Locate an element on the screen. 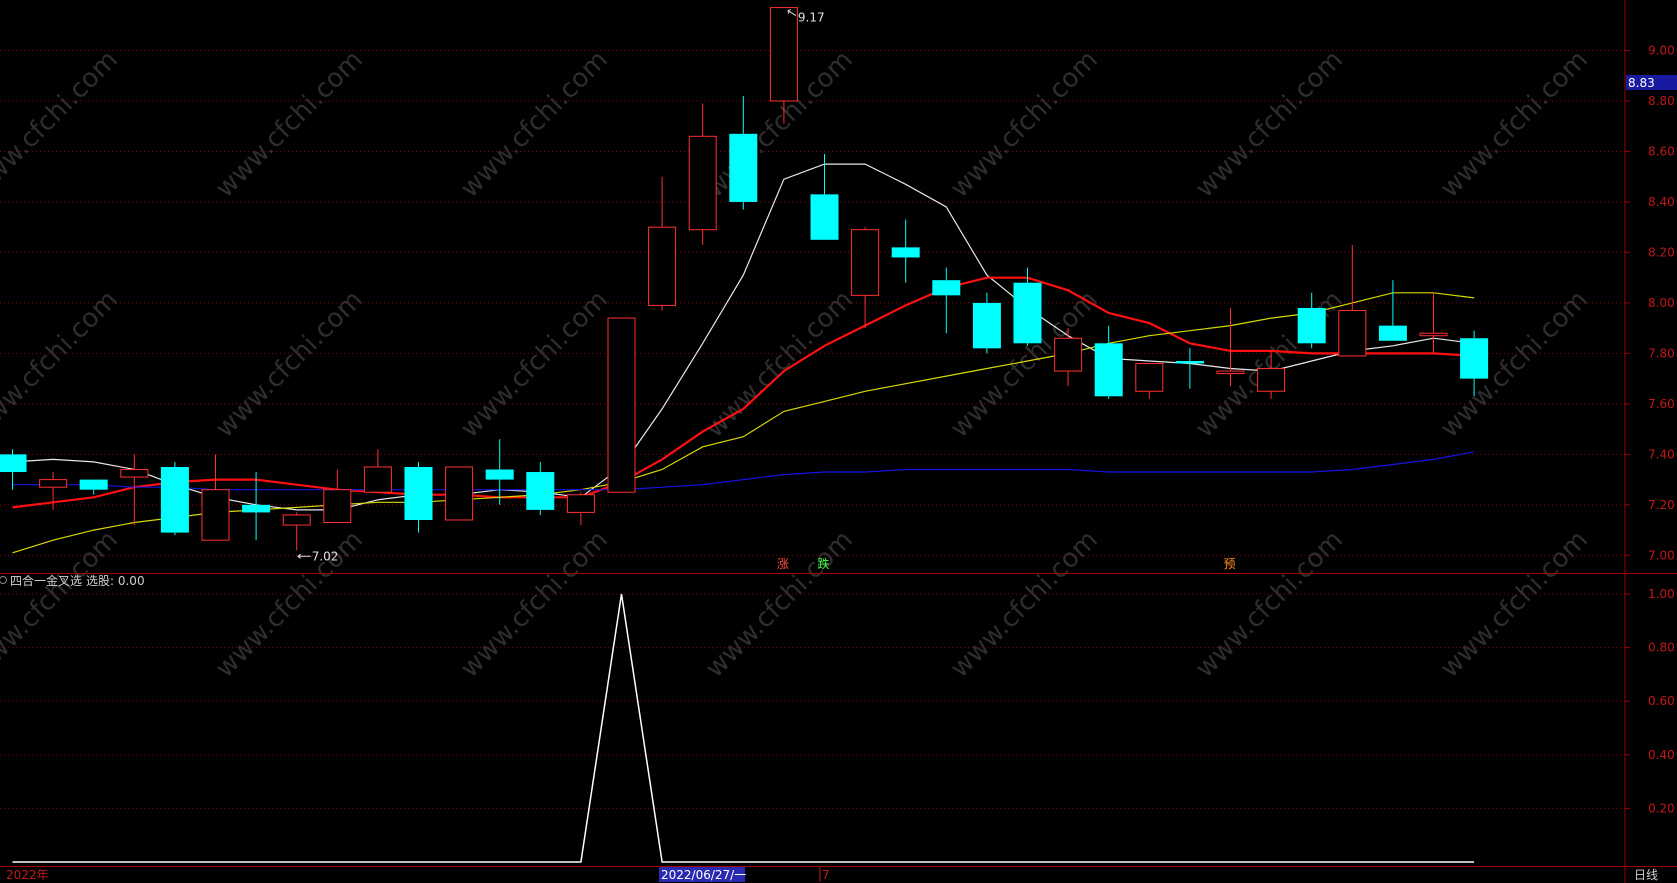 The image size is (1677, 883). price-tick-label: 7.40 is located at coordinates (1661, 454).